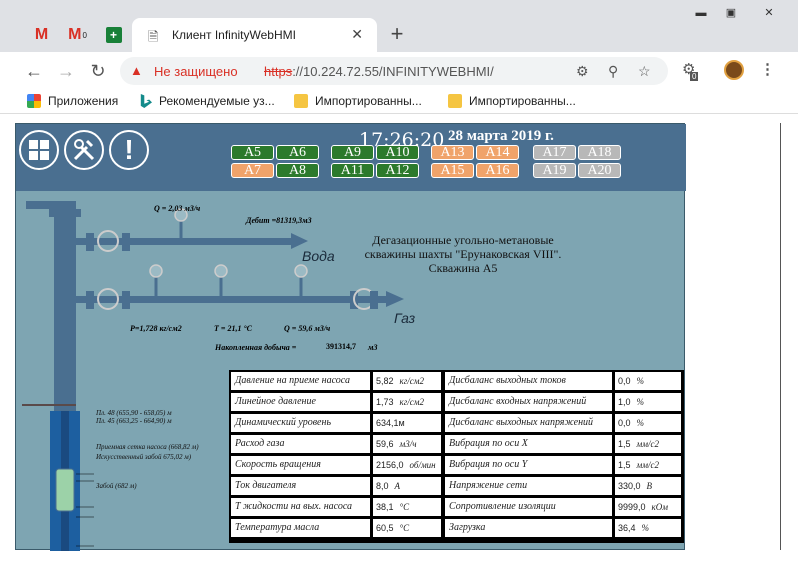 The height and width of the screenshot is (573, 798). Describe the element at coordinates (731, 13) in the screenshot. I see `maximize-button: ▣` at that location.